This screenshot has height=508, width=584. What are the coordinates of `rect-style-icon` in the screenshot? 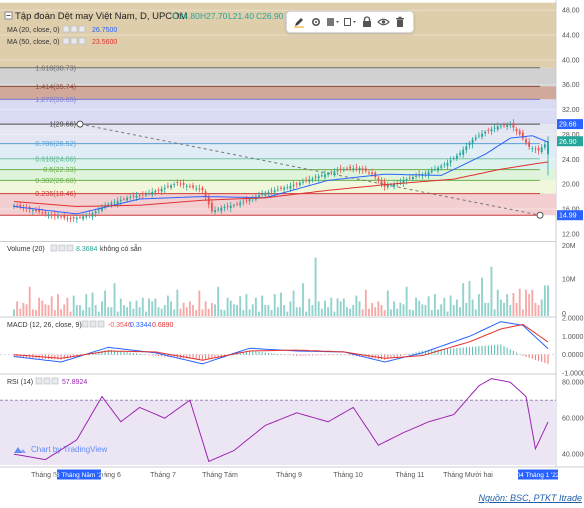 It's located at (350, 22).